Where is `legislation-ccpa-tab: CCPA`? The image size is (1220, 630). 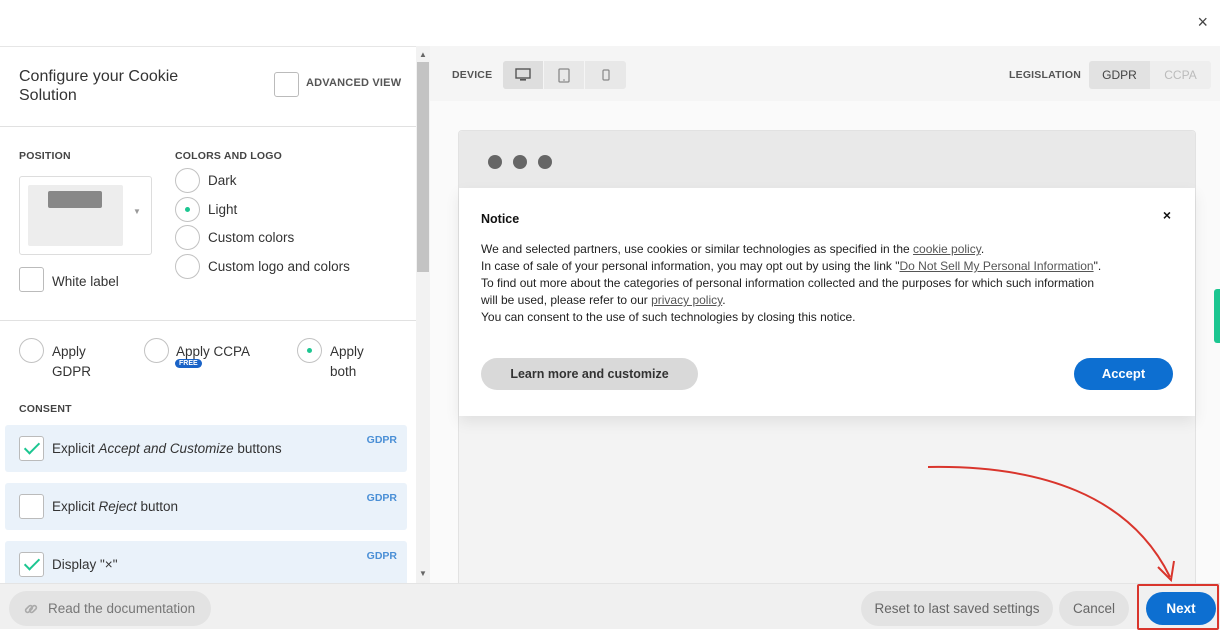 legislation-ccpa-tab: CCPA is located at coordinates (1180, 75).